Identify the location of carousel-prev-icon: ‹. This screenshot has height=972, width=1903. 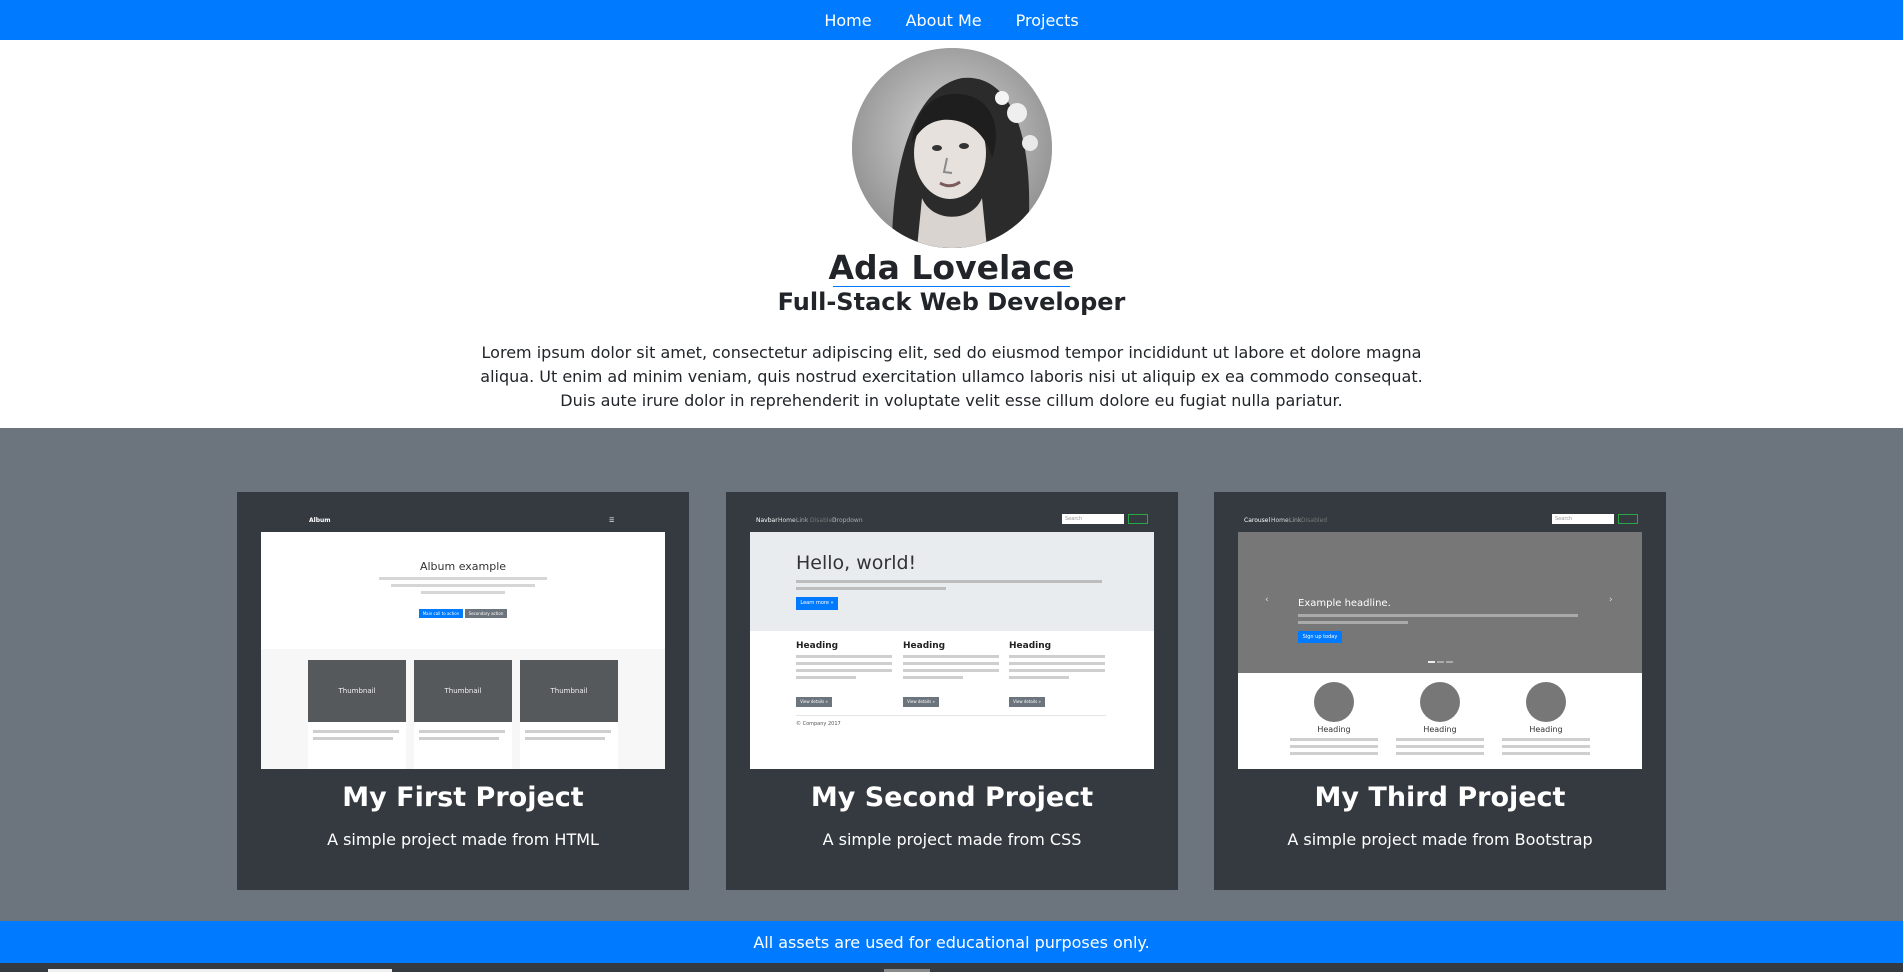
(1267, 600).